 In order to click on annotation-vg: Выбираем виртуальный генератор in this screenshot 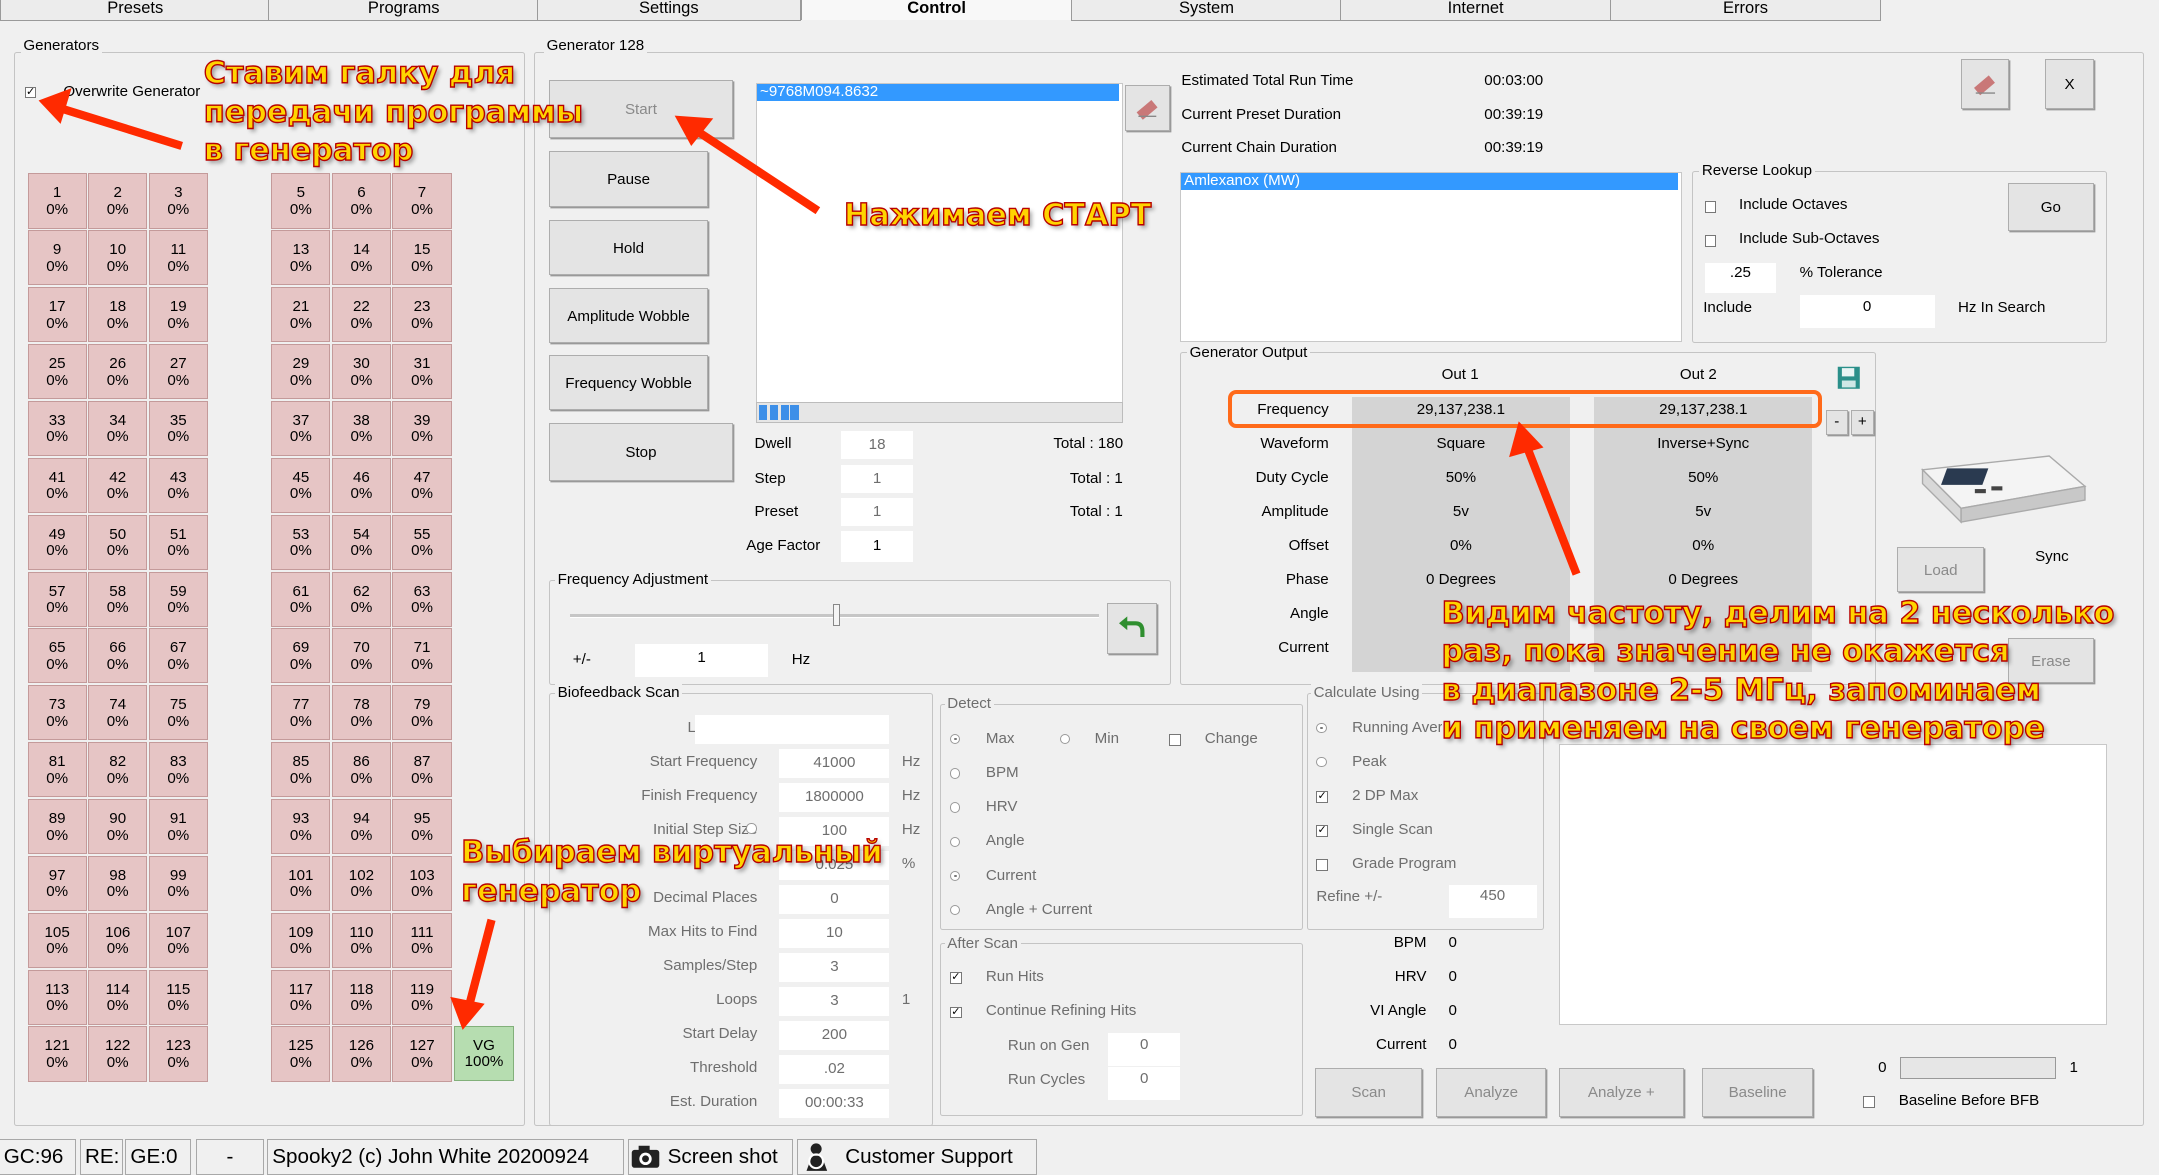, I will do `click(672, 872)`.